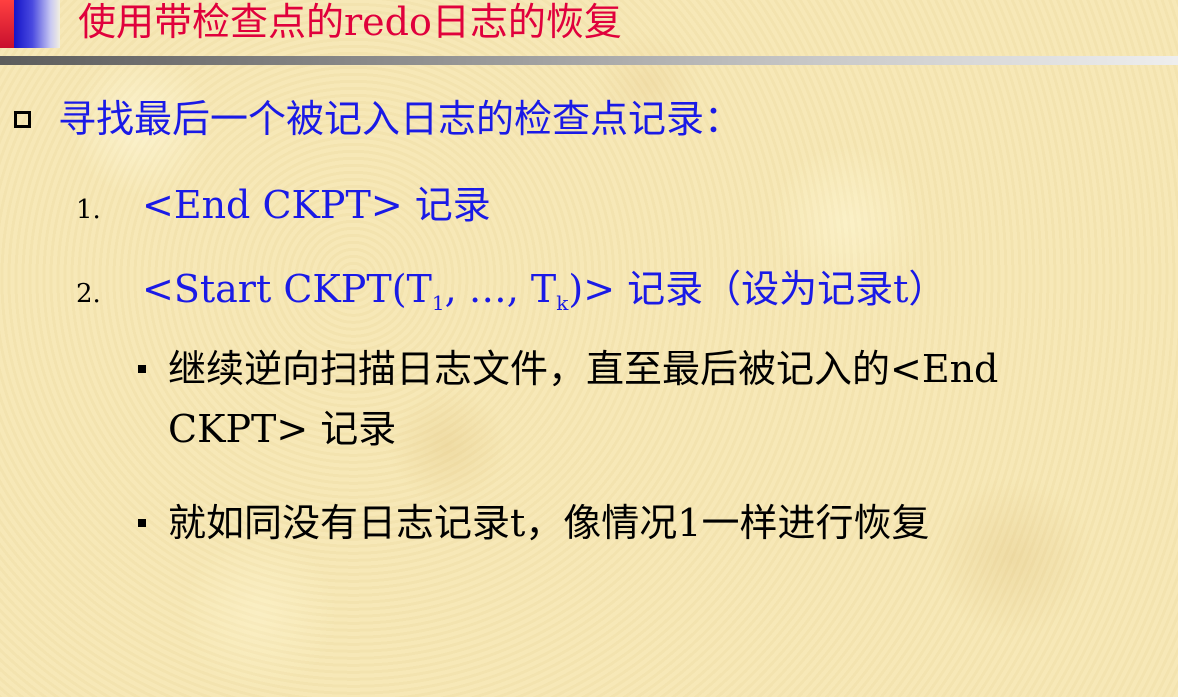 This screenshot has height=697, width=1178. Describe the element at coordinates (350, 22) in the screenshot. I see `slide-title: 使用带检查点的redo日志的恢复` at that location.